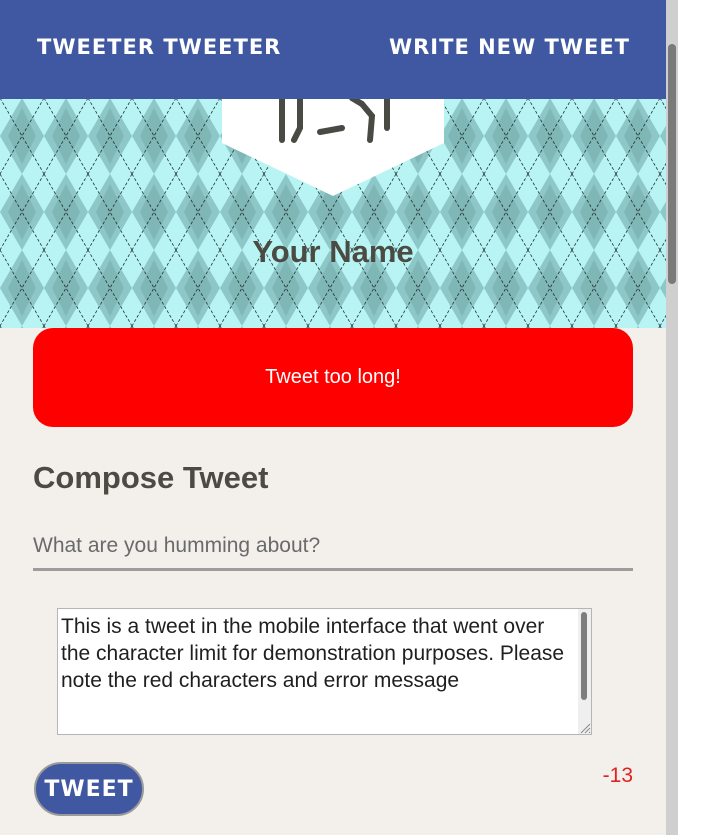  What do you see at coordinates (672, 417) in the screenshot?
I see `page-scrollbar` at bounding box center [672, 417].